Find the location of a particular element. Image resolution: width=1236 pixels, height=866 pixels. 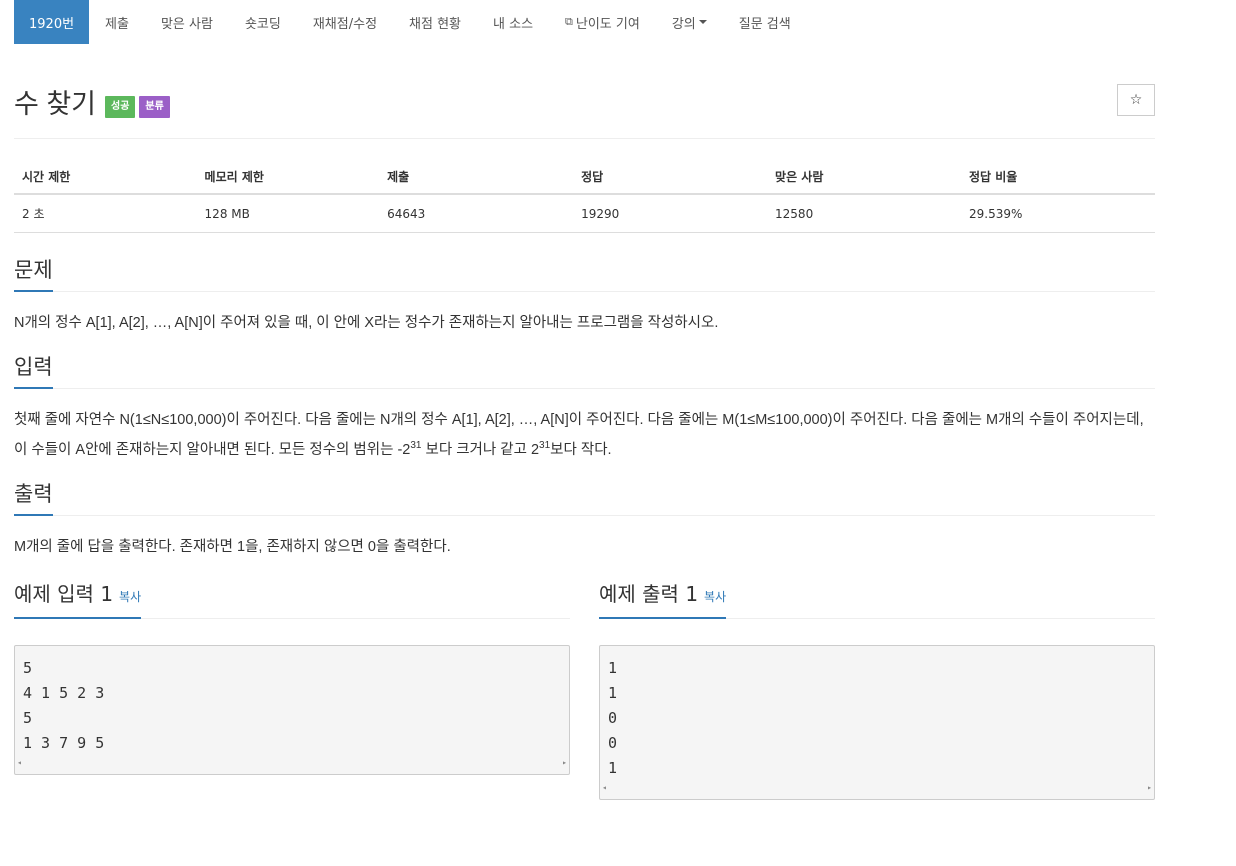

tab-problem: 1920번 is located at coordinates (52, 22).